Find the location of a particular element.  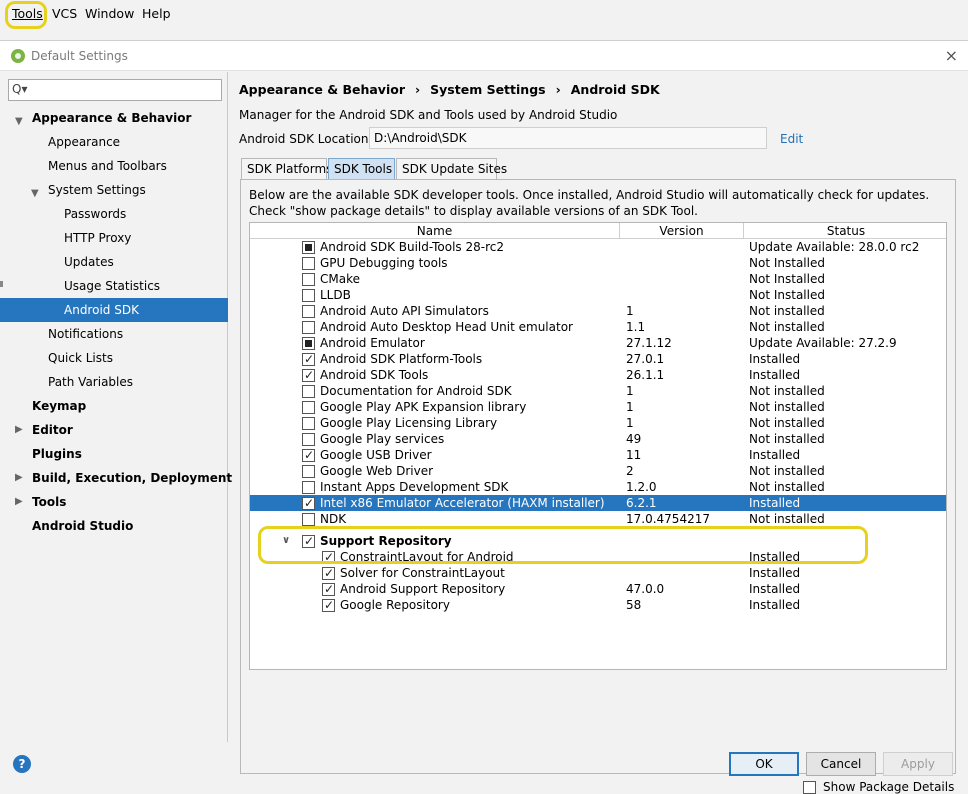

search-input: Q▾ is located at coordinates (115, 90).